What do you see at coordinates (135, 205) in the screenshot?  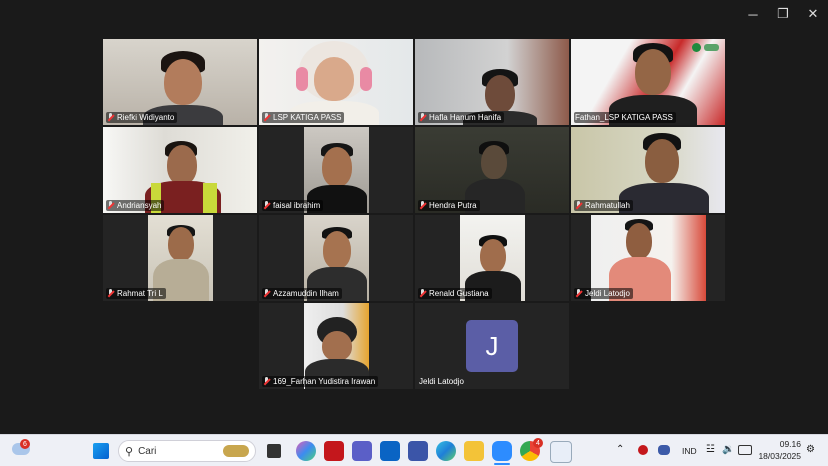 I see `participant-name: Andriansyah` at bounding box center [135, 205].